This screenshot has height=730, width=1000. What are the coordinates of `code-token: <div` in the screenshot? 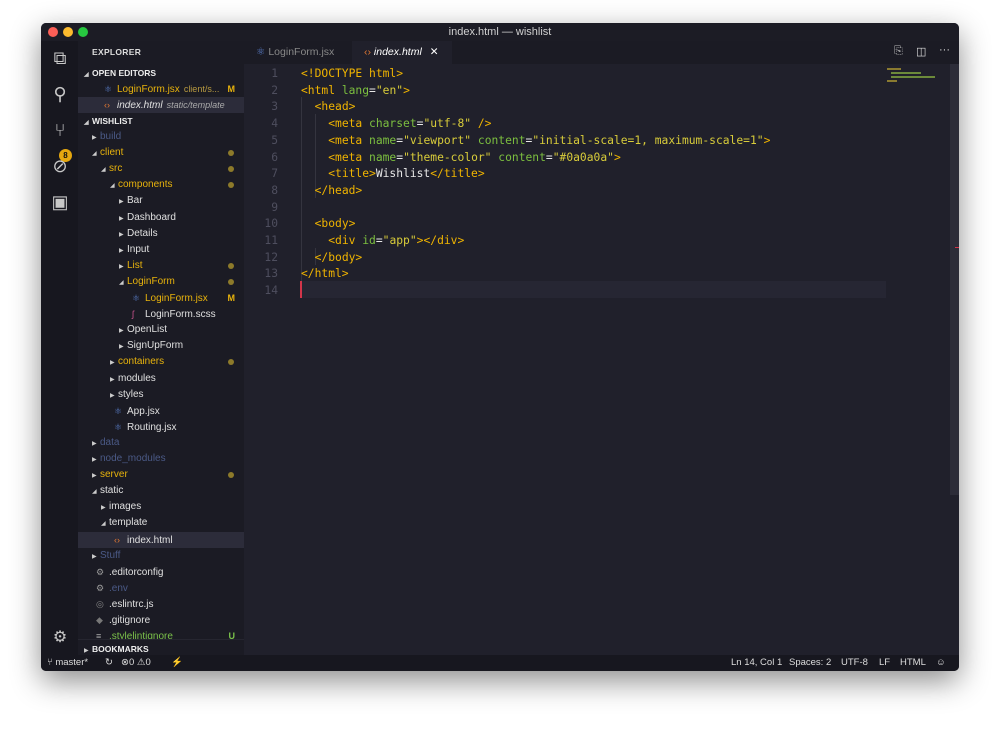 It's located at (345, 240).